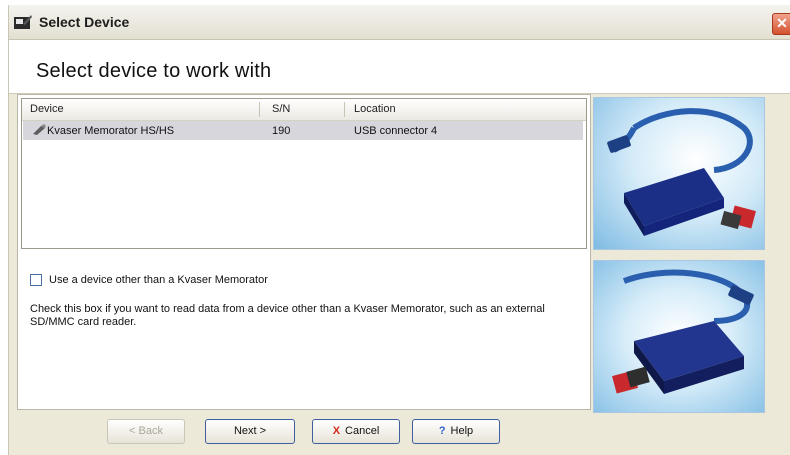 The image size is (790, 455). What do you see at coordinates (23, 22) in the screenshot?
I see `app-icon` at bounding box center [23, 22].